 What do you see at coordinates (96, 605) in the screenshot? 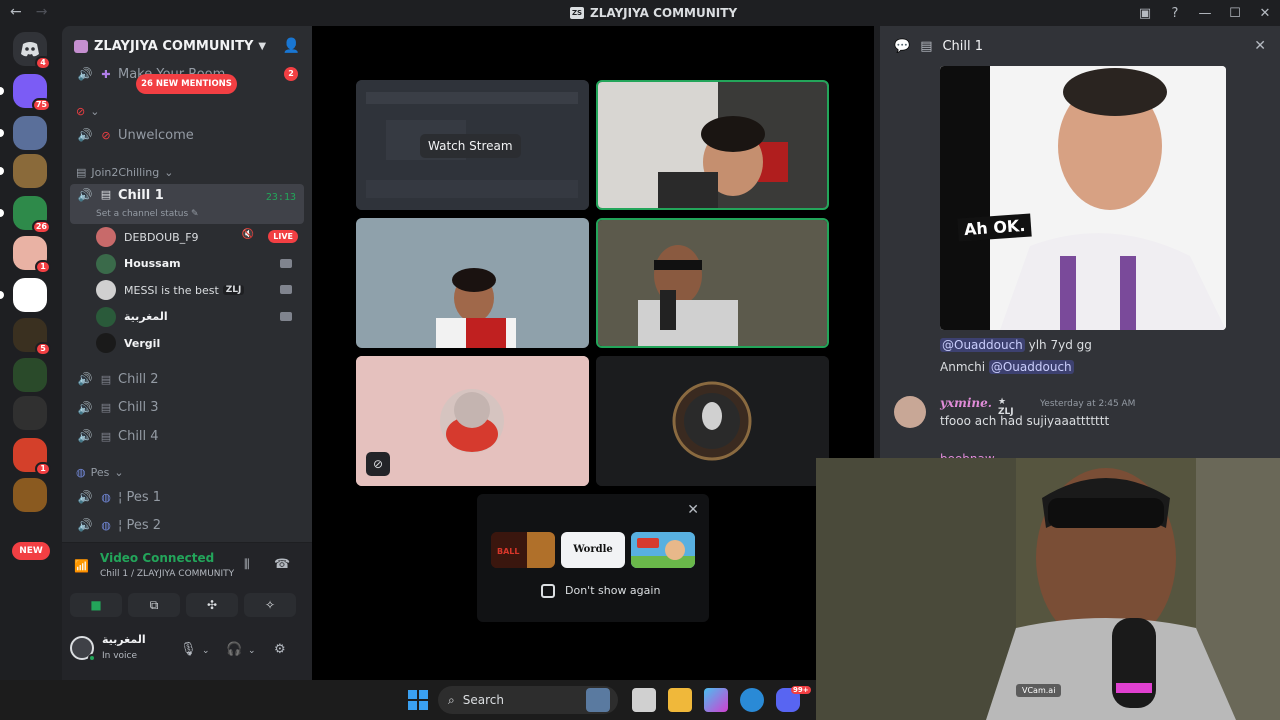
I see `camera-button: ■` at bounding box center [96, 605].